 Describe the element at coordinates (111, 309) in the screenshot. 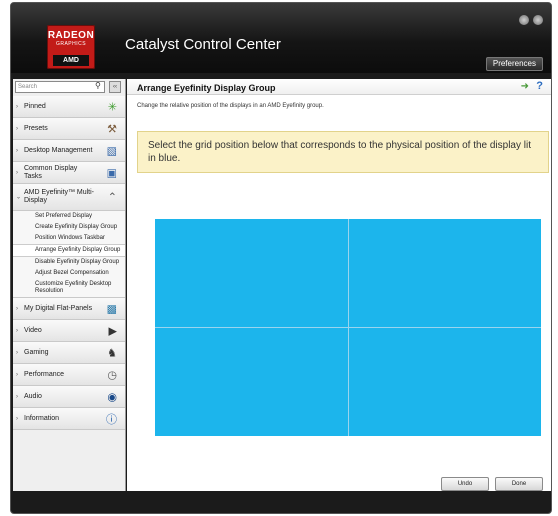

I see `monitor-icon: ▩` at that location.